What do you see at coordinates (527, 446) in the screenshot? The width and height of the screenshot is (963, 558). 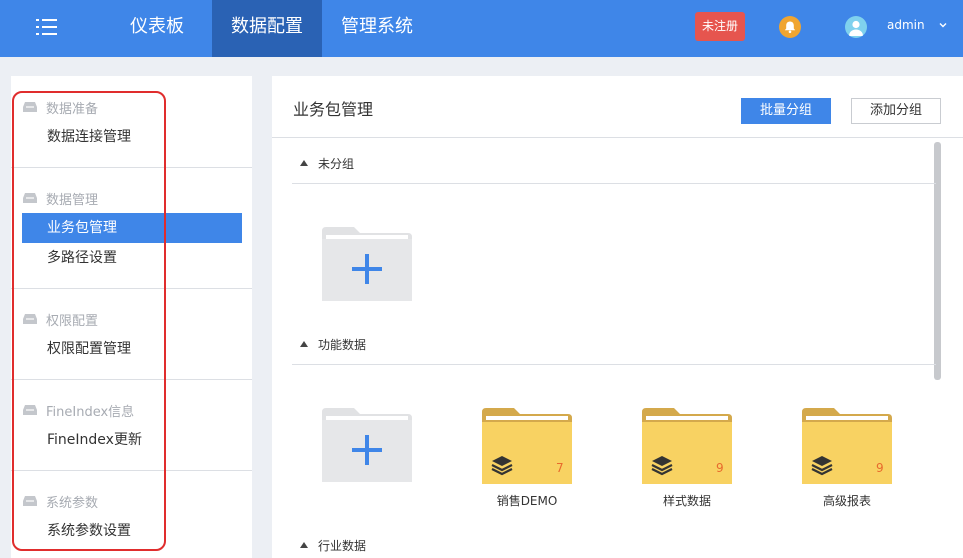 I see `folder-icon: 7` at bounding box center [527, 446].